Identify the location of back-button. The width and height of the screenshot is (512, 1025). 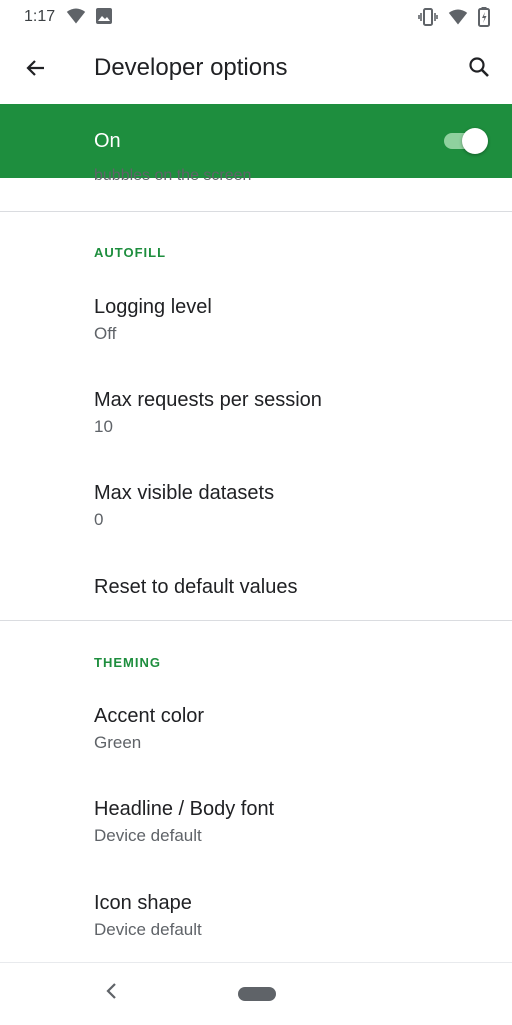
(36, 70).